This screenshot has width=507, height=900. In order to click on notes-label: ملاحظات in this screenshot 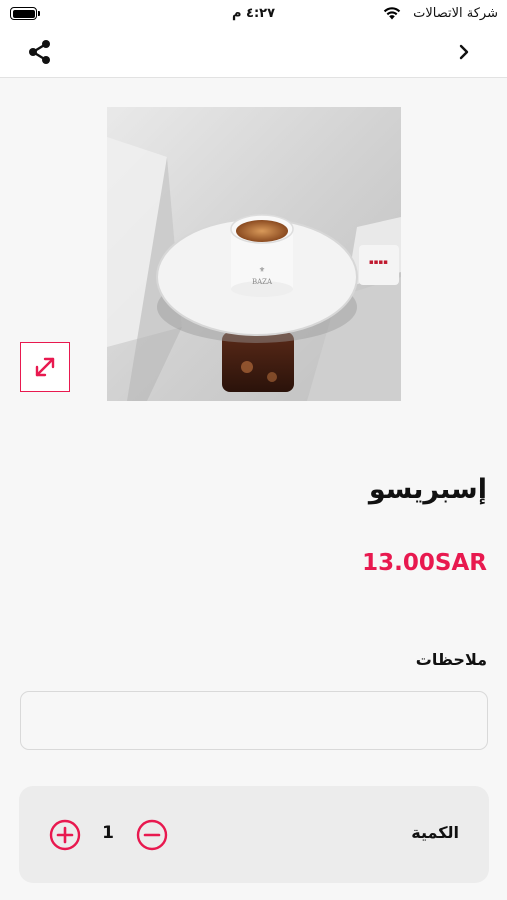, I will do `click(451, 659)`.